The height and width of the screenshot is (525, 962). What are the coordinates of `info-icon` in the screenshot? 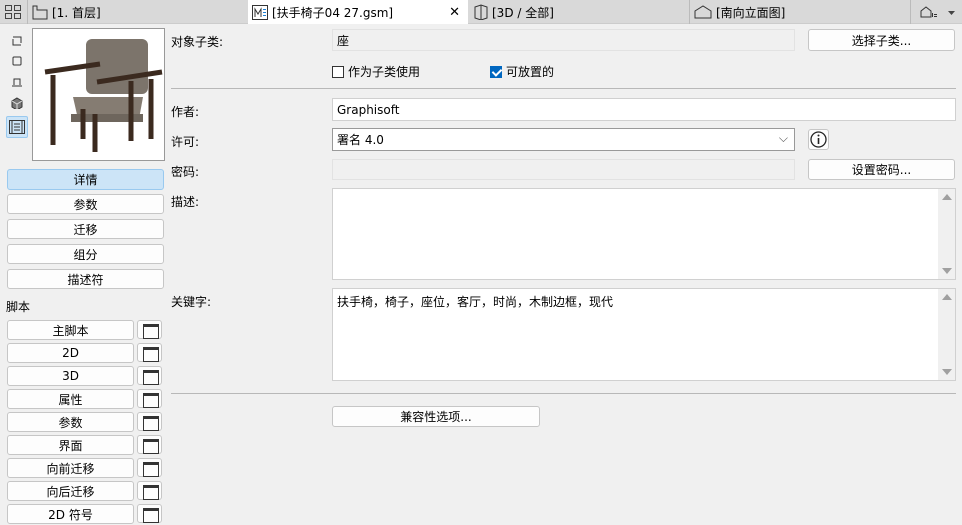 It's located at (818, 139).